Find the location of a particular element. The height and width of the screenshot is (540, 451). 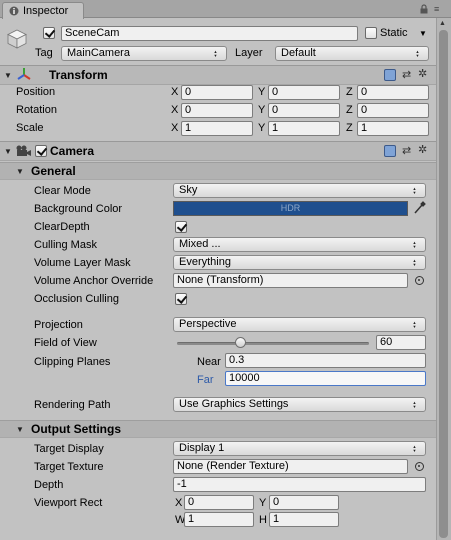

rendering-path-label: Rendering Path is located at coordinates (72, 405).